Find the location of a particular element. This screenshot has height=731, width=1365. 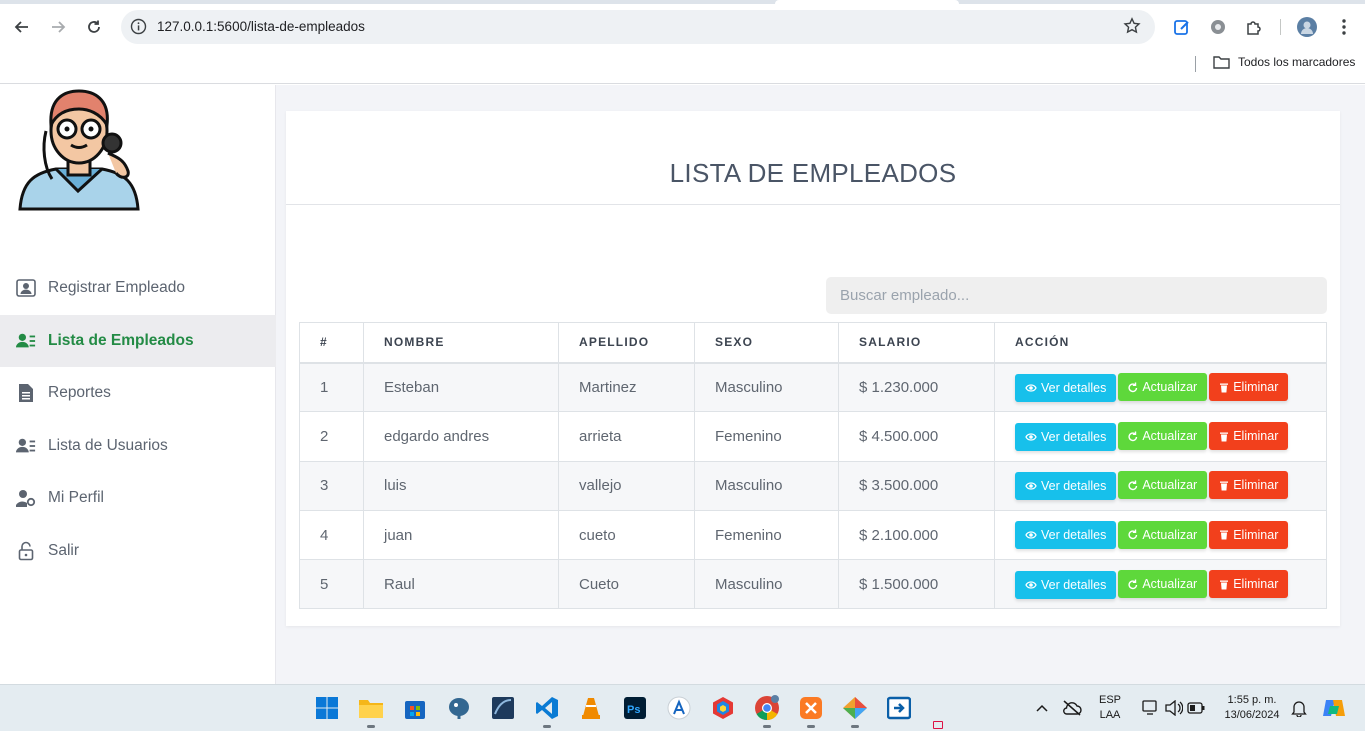

sidebar-item-lista-de-empleados: Lista de Empleados is located at coordinates (138, 340).